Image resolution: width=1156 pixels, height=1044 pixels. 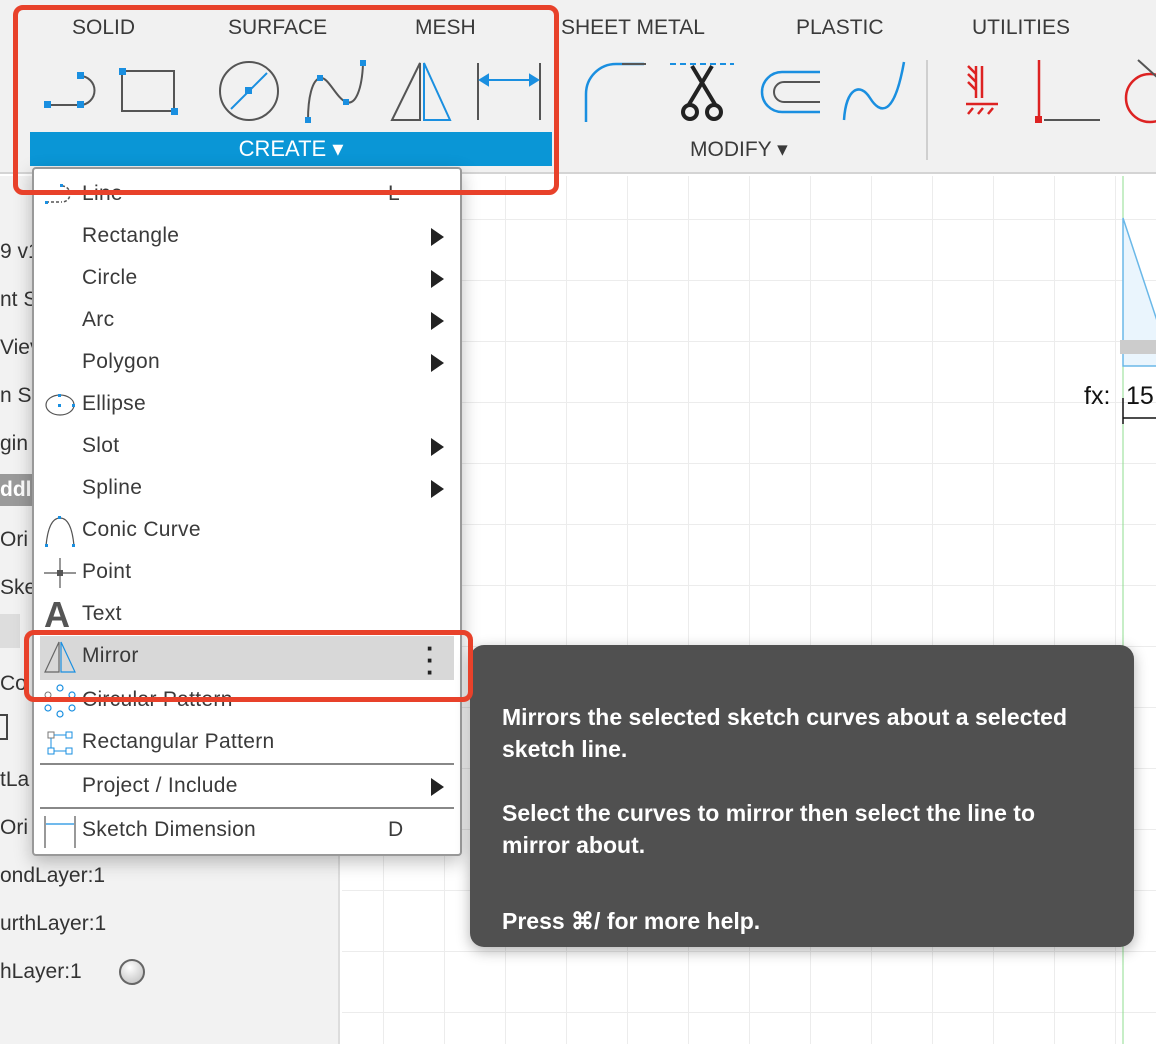 I want to click on dimension-icon, so click(x=60, y=832).